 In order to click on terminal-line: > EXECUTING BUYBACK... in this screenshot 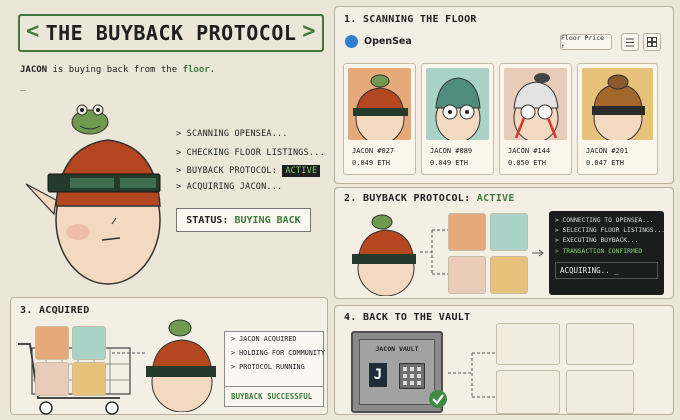, I will do `click(597, 241)`.